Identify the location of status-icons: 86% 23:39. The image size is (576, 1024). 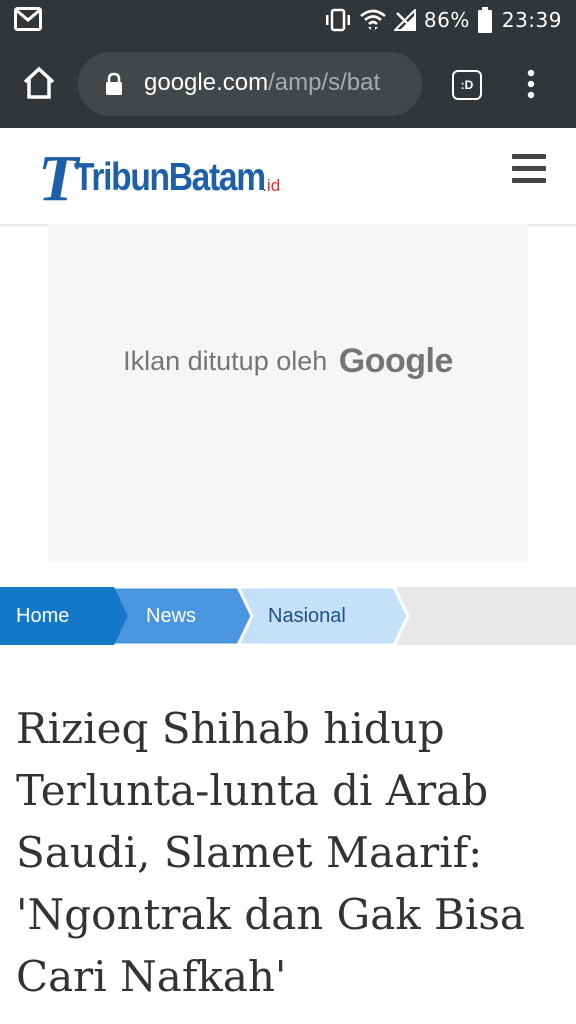
(439, 20).